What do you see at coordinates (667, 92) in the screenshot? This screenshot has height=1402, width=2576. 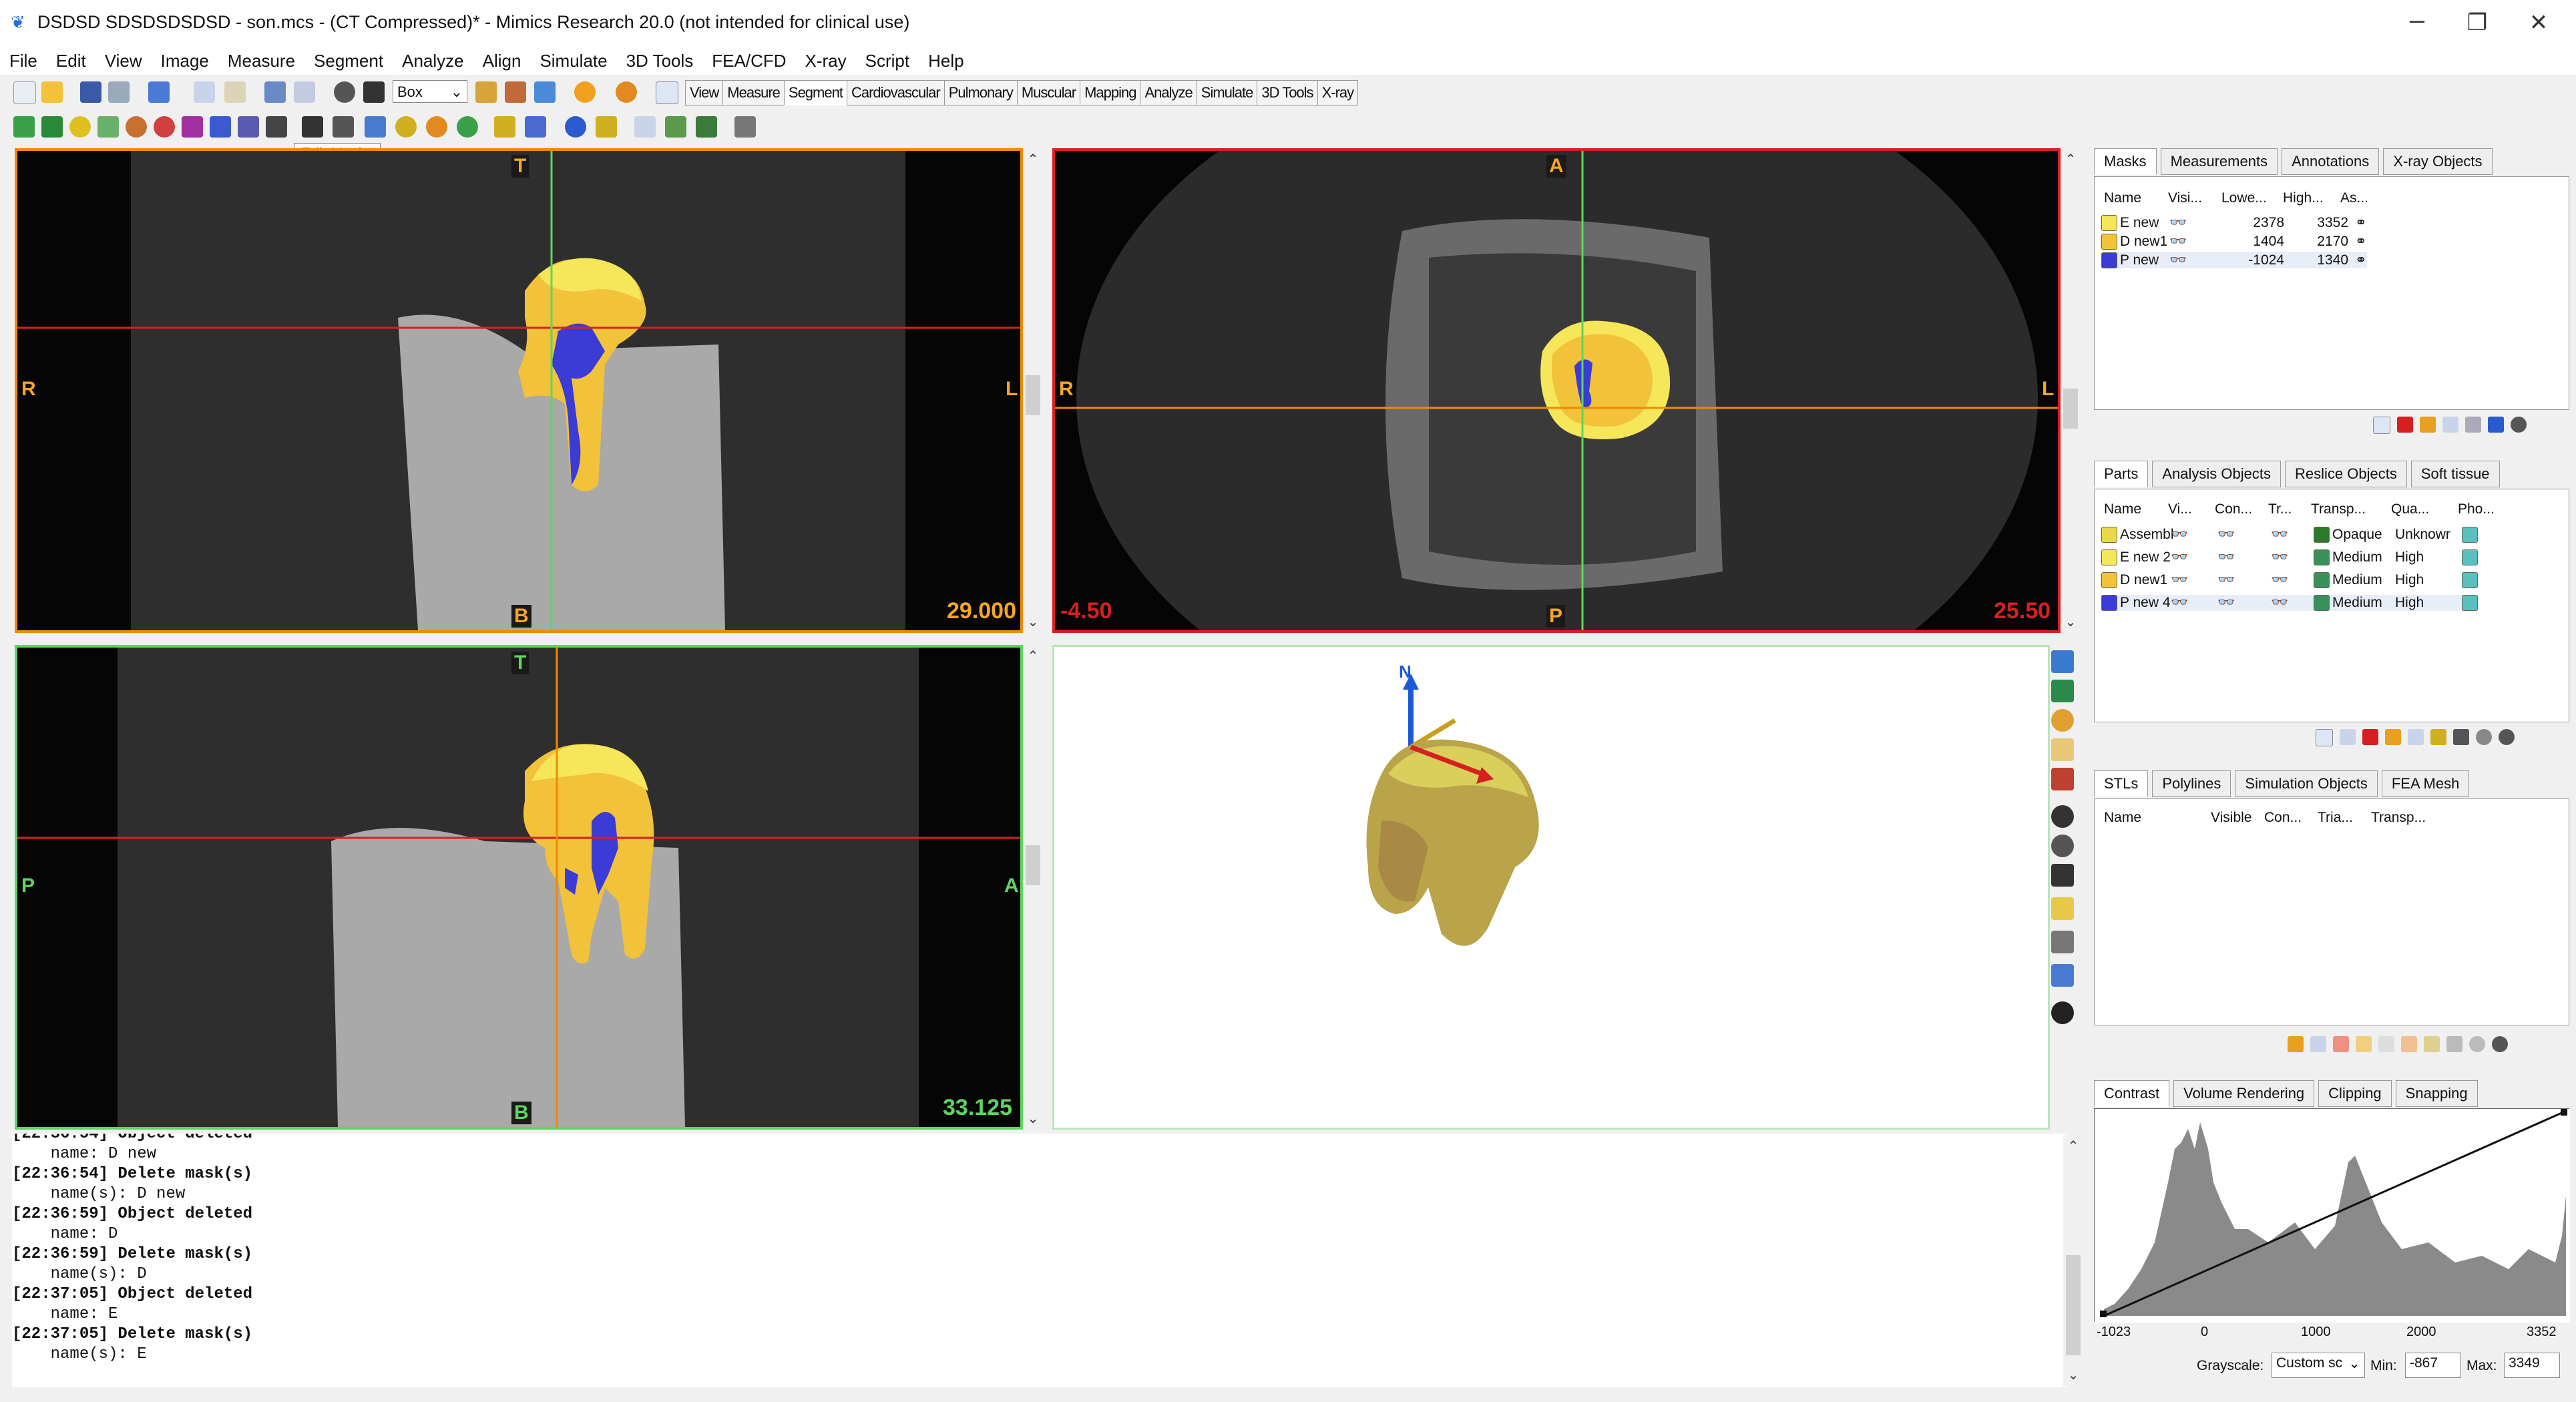 I see `layout-icon` at bounding box center [667, 92].